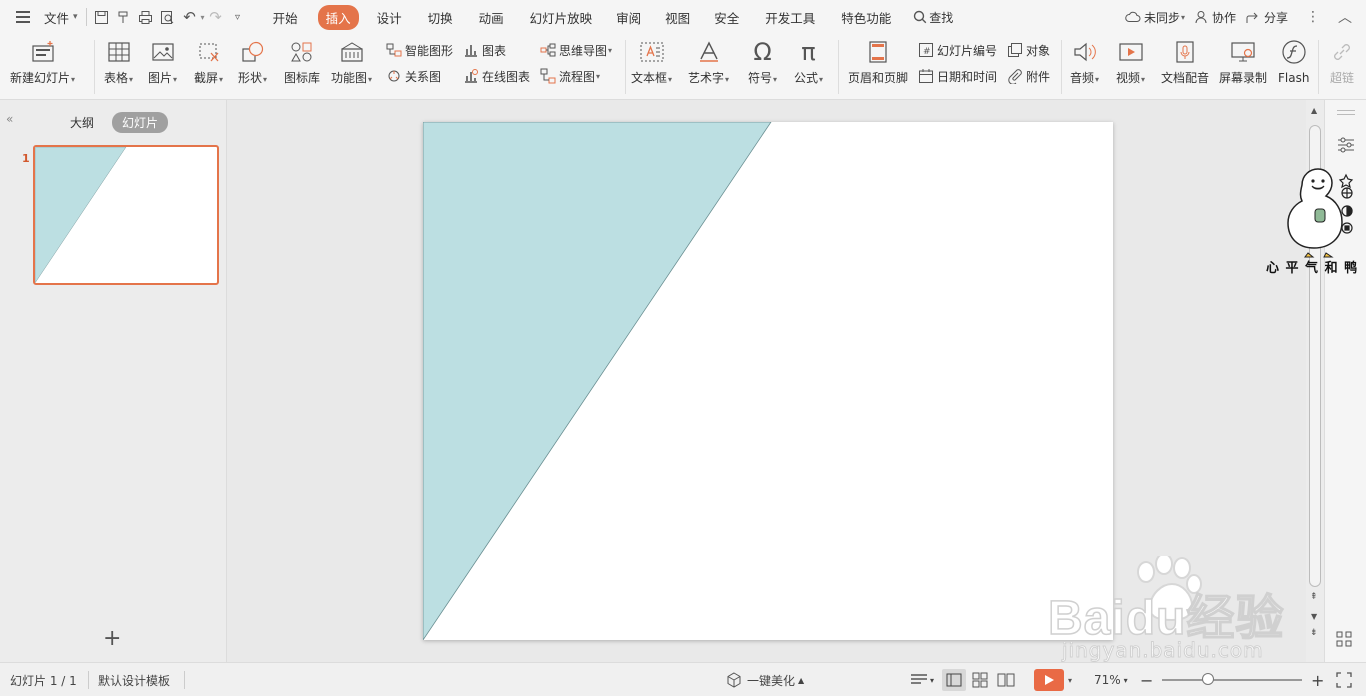 The width and height of the screenshot is (1366, 696). Describe the element at coordinates (238, 17) in the screenshot. I see `customize-icon: ▿` at that location.